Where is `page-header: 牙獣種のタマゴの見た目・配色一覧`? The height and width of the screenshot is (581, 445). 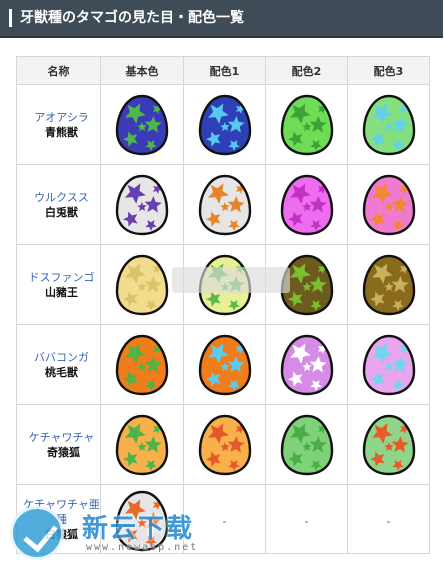 page-header: 牙獣種のタマゴの見た目・配色一覧 is located at coordinates (221, 19).